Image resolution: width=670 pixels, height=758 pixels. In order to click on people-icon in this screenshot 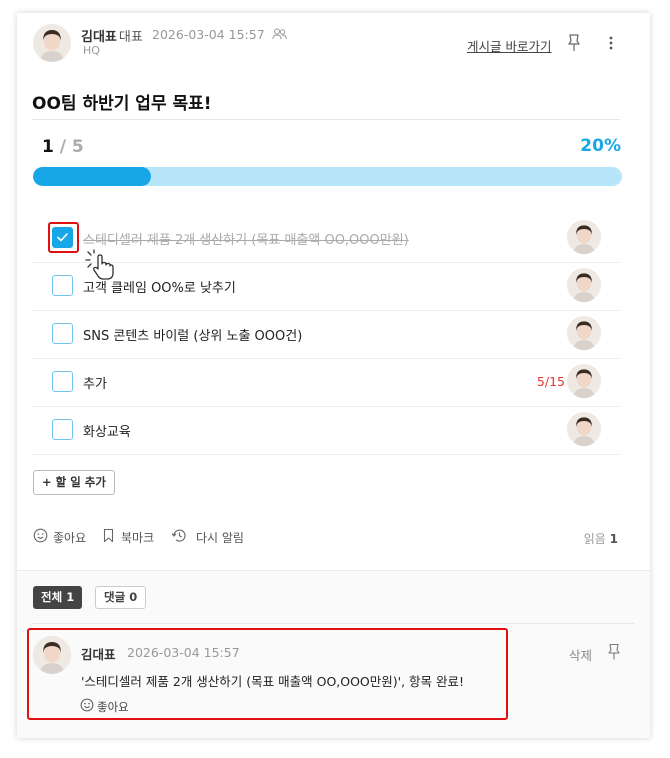, I will do `click(279, 34)`.